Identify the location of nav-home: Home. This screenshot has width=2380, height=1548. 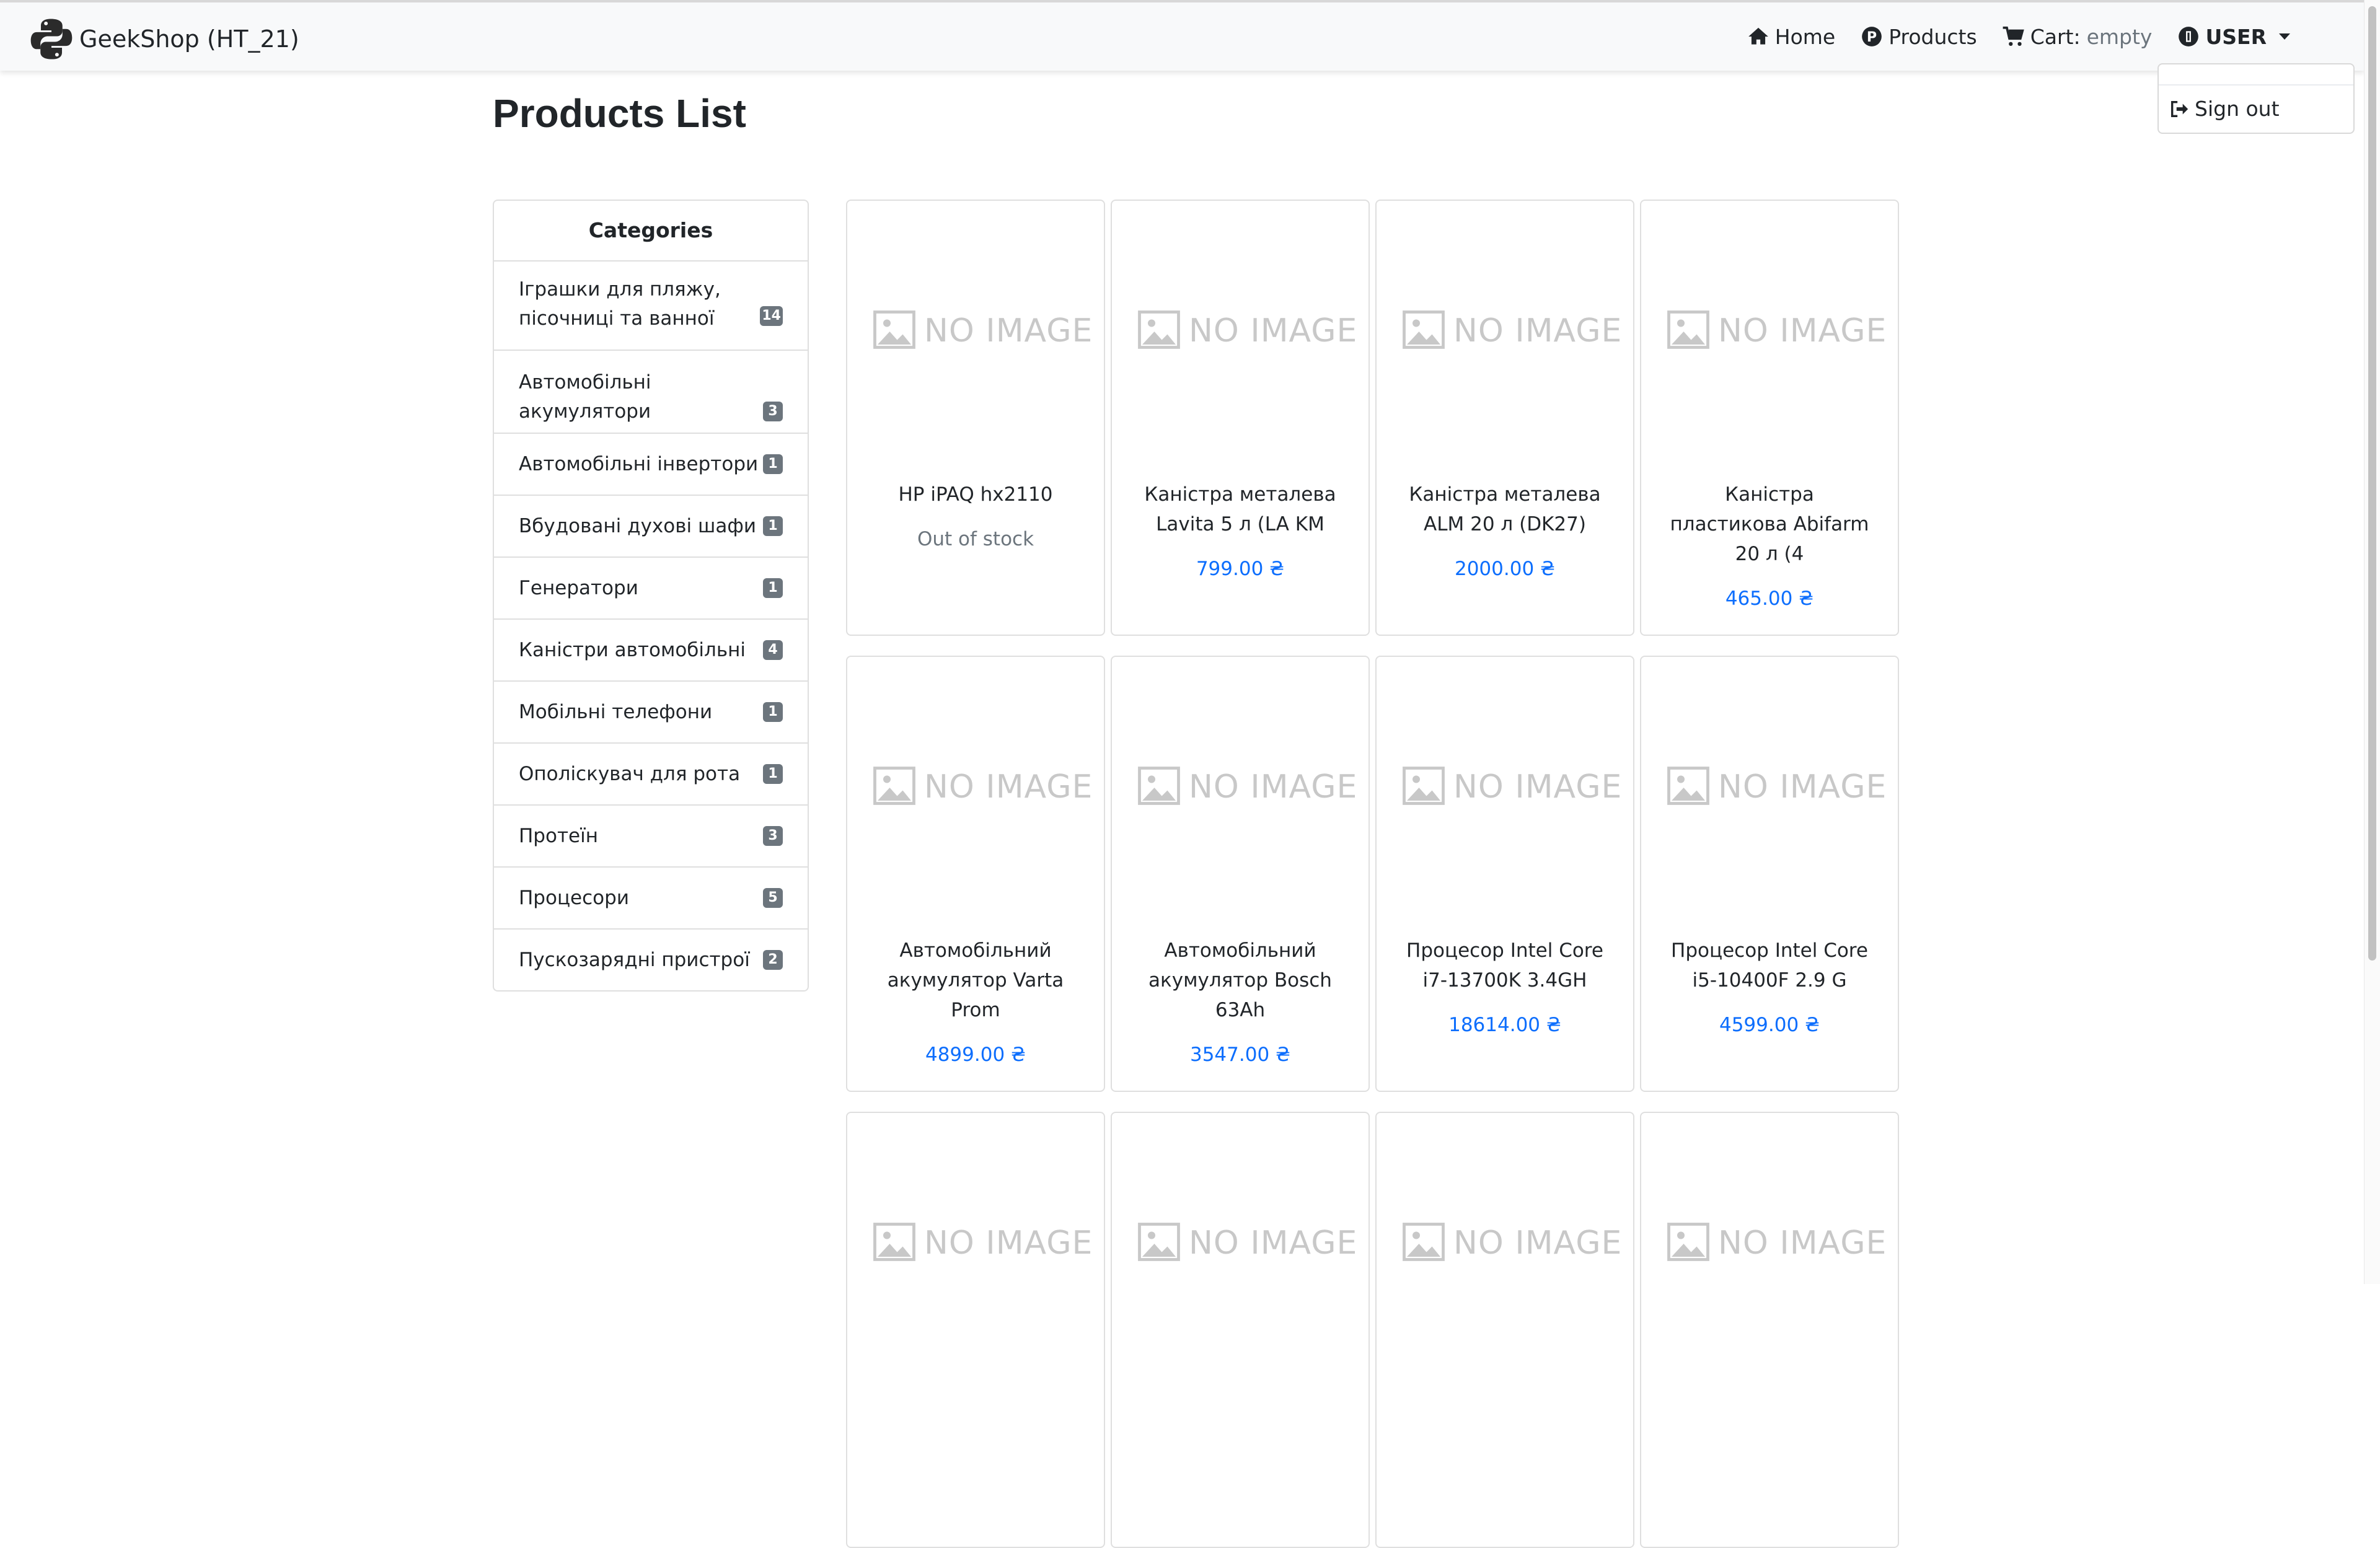
(1791, 37).